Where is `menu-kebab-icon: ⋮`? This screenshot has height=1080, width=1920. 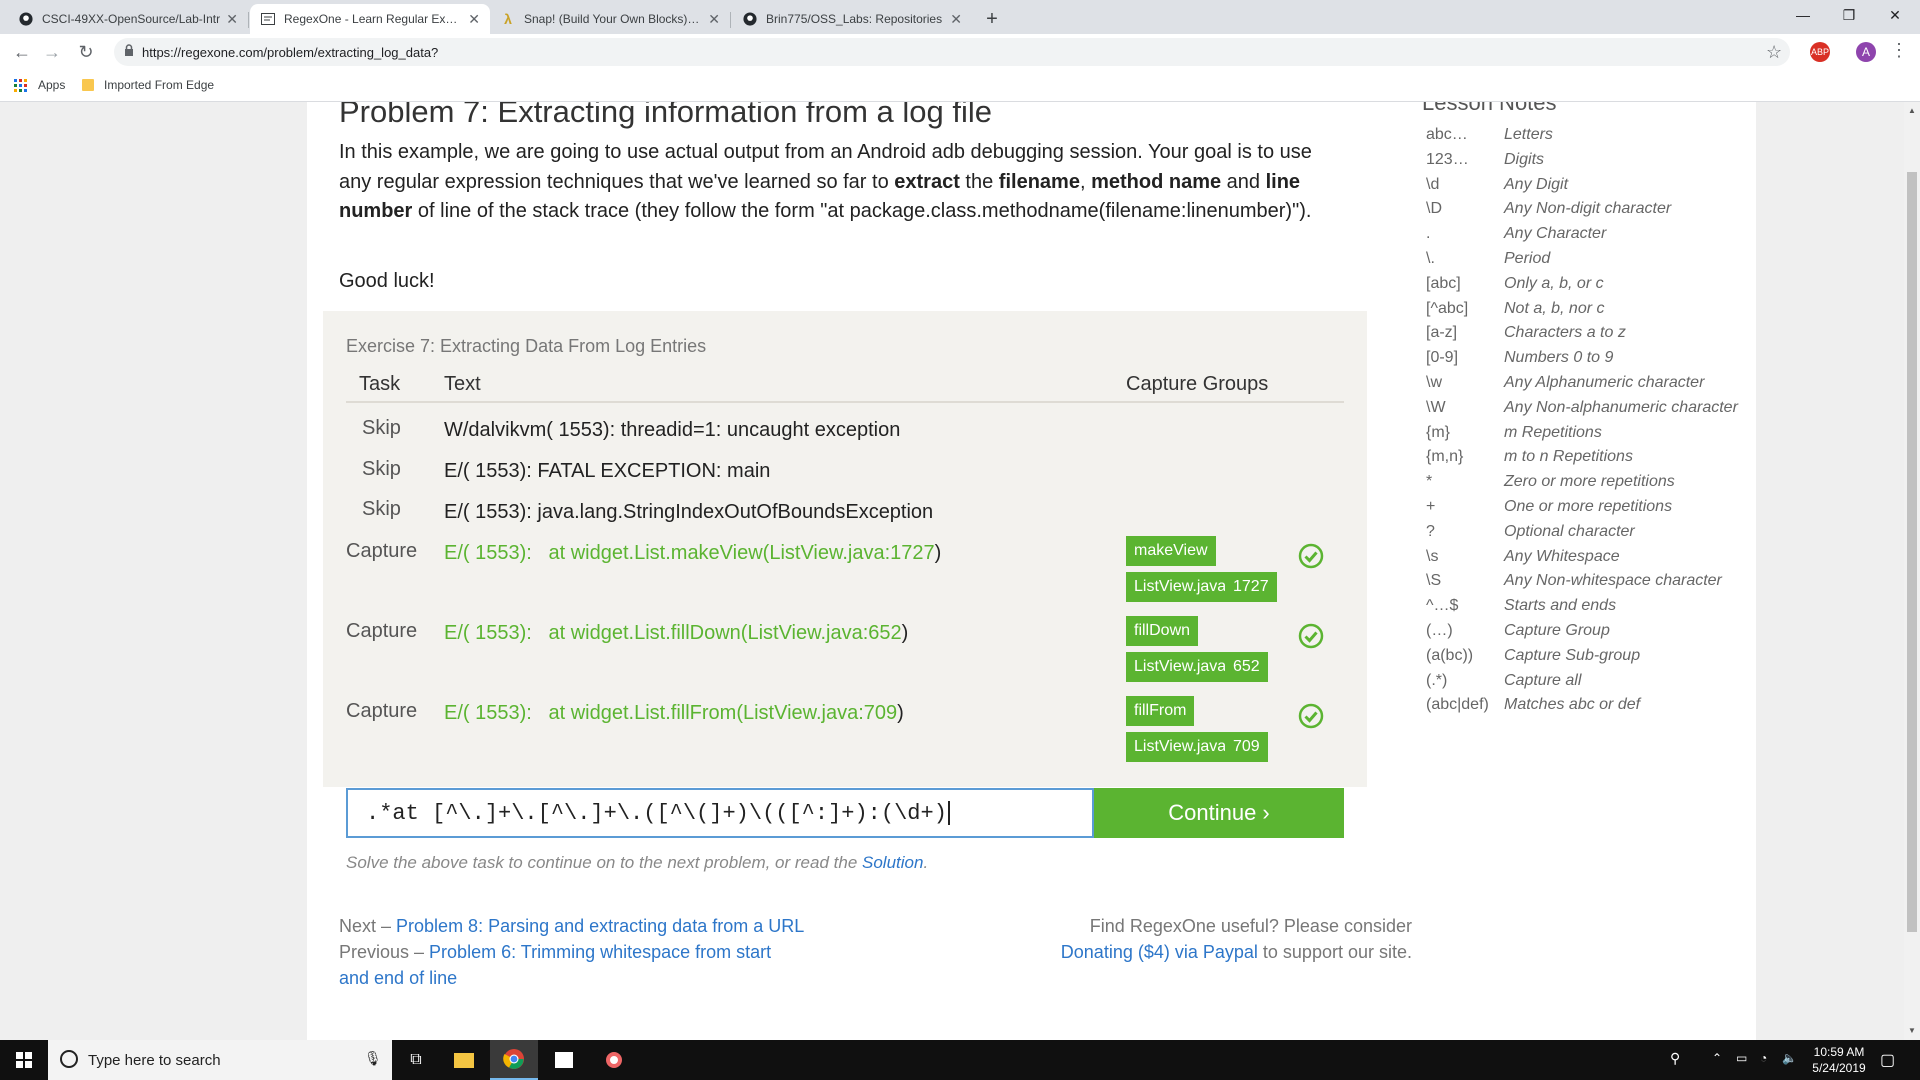 menu-kebab-icon: ⋮ is located at coordinates (1899, 50).